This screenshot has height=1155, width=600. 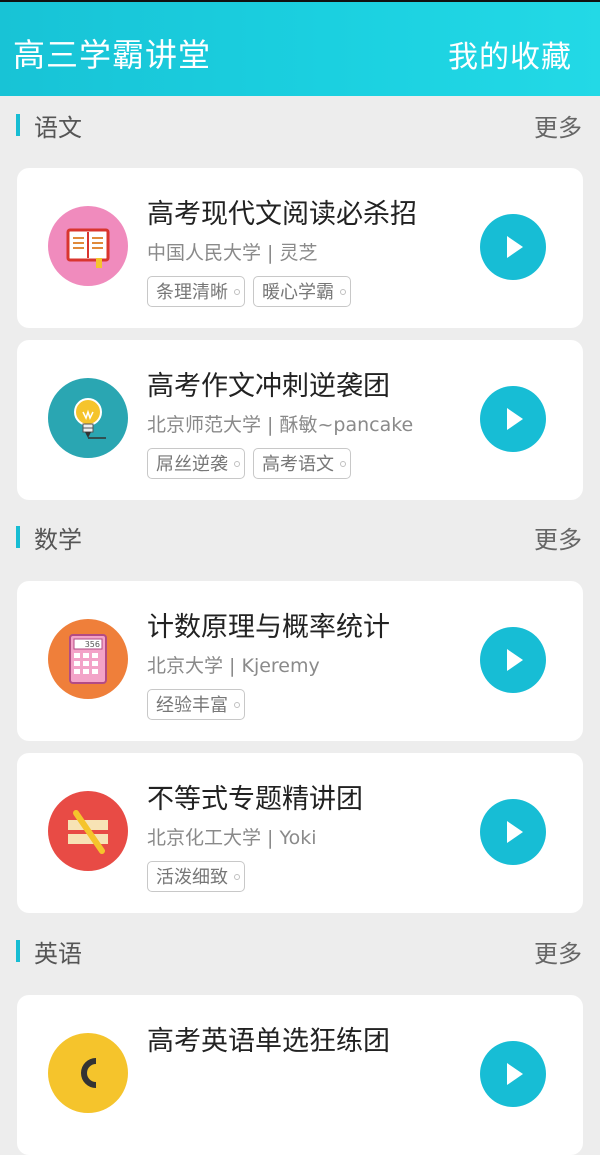 What do you see at coordinates (232, 253) in the screenshot?
I see `course-author: 中国人民大学 | 灵芝` at bounding box center [232, 253].